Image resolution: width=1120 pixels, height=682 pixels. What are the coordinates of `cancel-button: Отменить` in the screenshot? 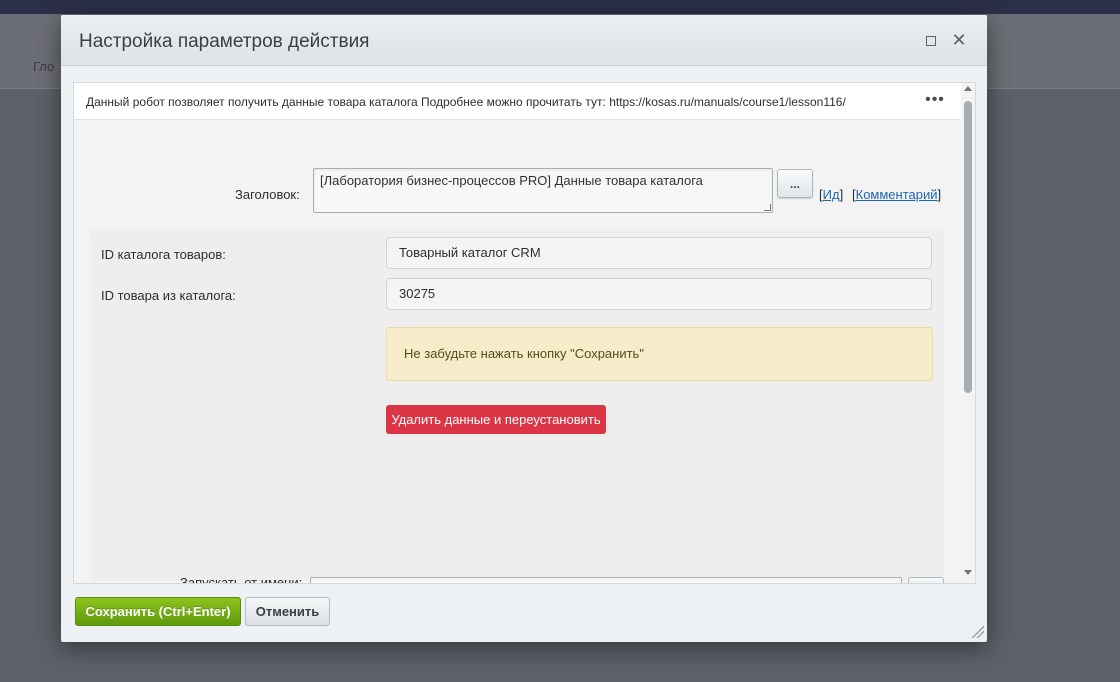 It's located at (287, 611).